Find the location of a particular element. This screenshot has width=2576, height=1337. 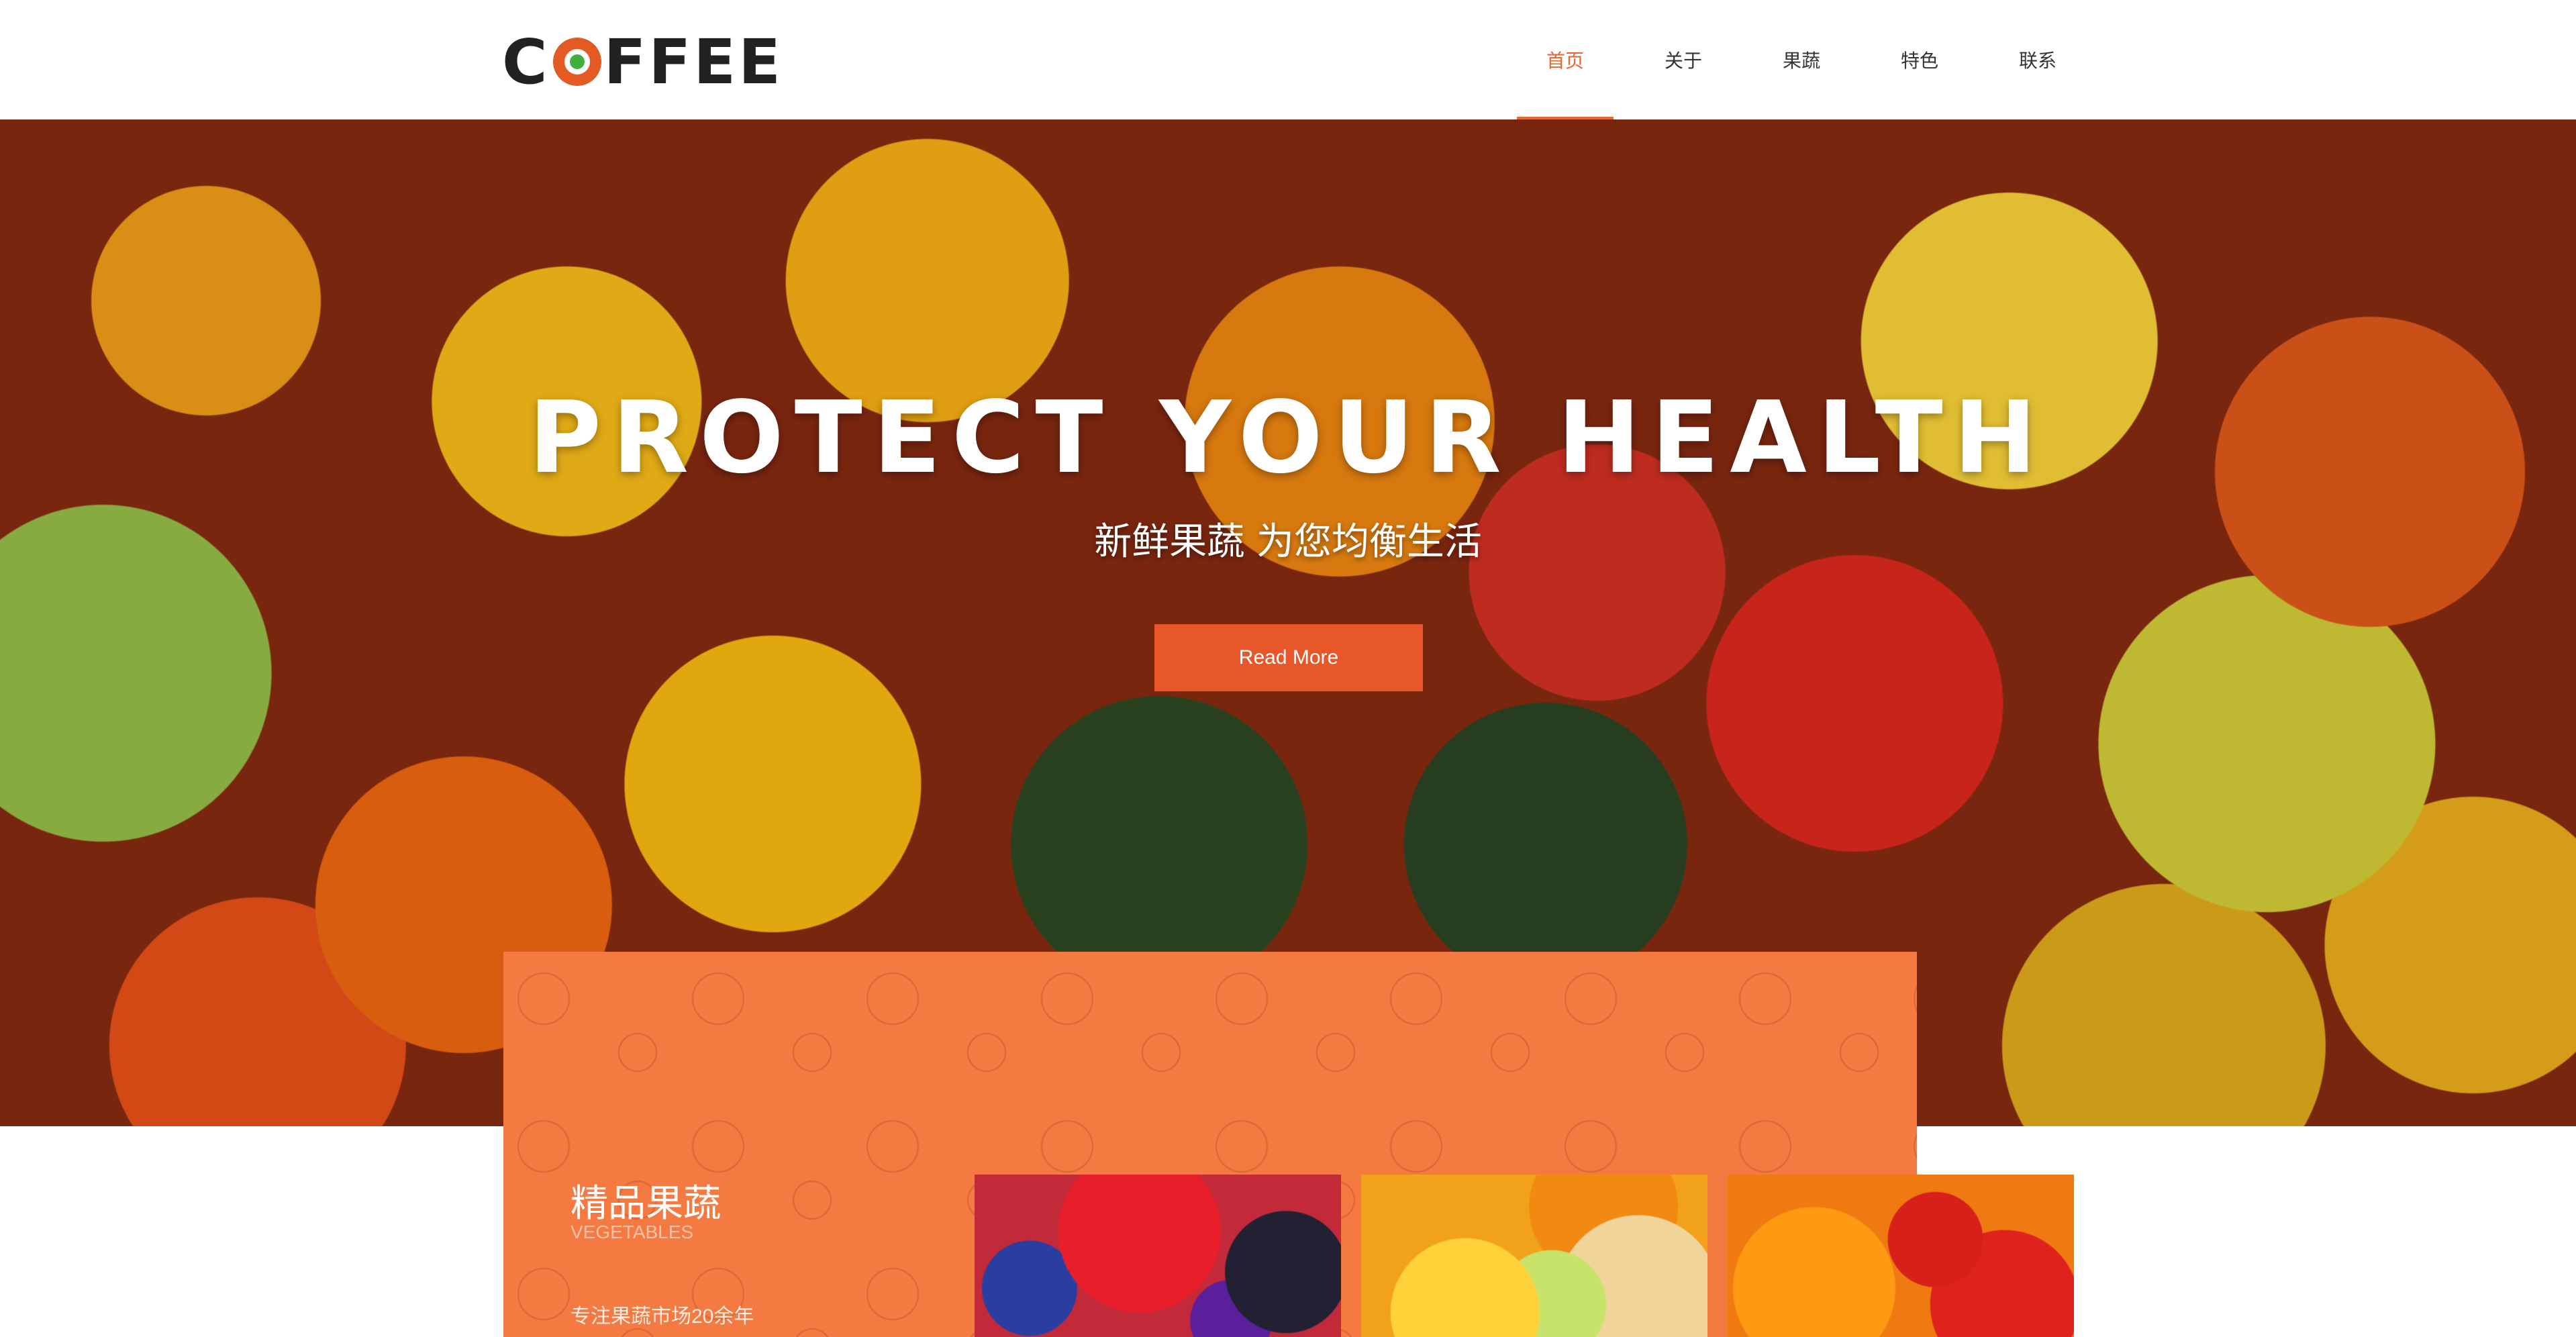

nav-item-produce: 果蔬 is located at coordinates (1801, 59).